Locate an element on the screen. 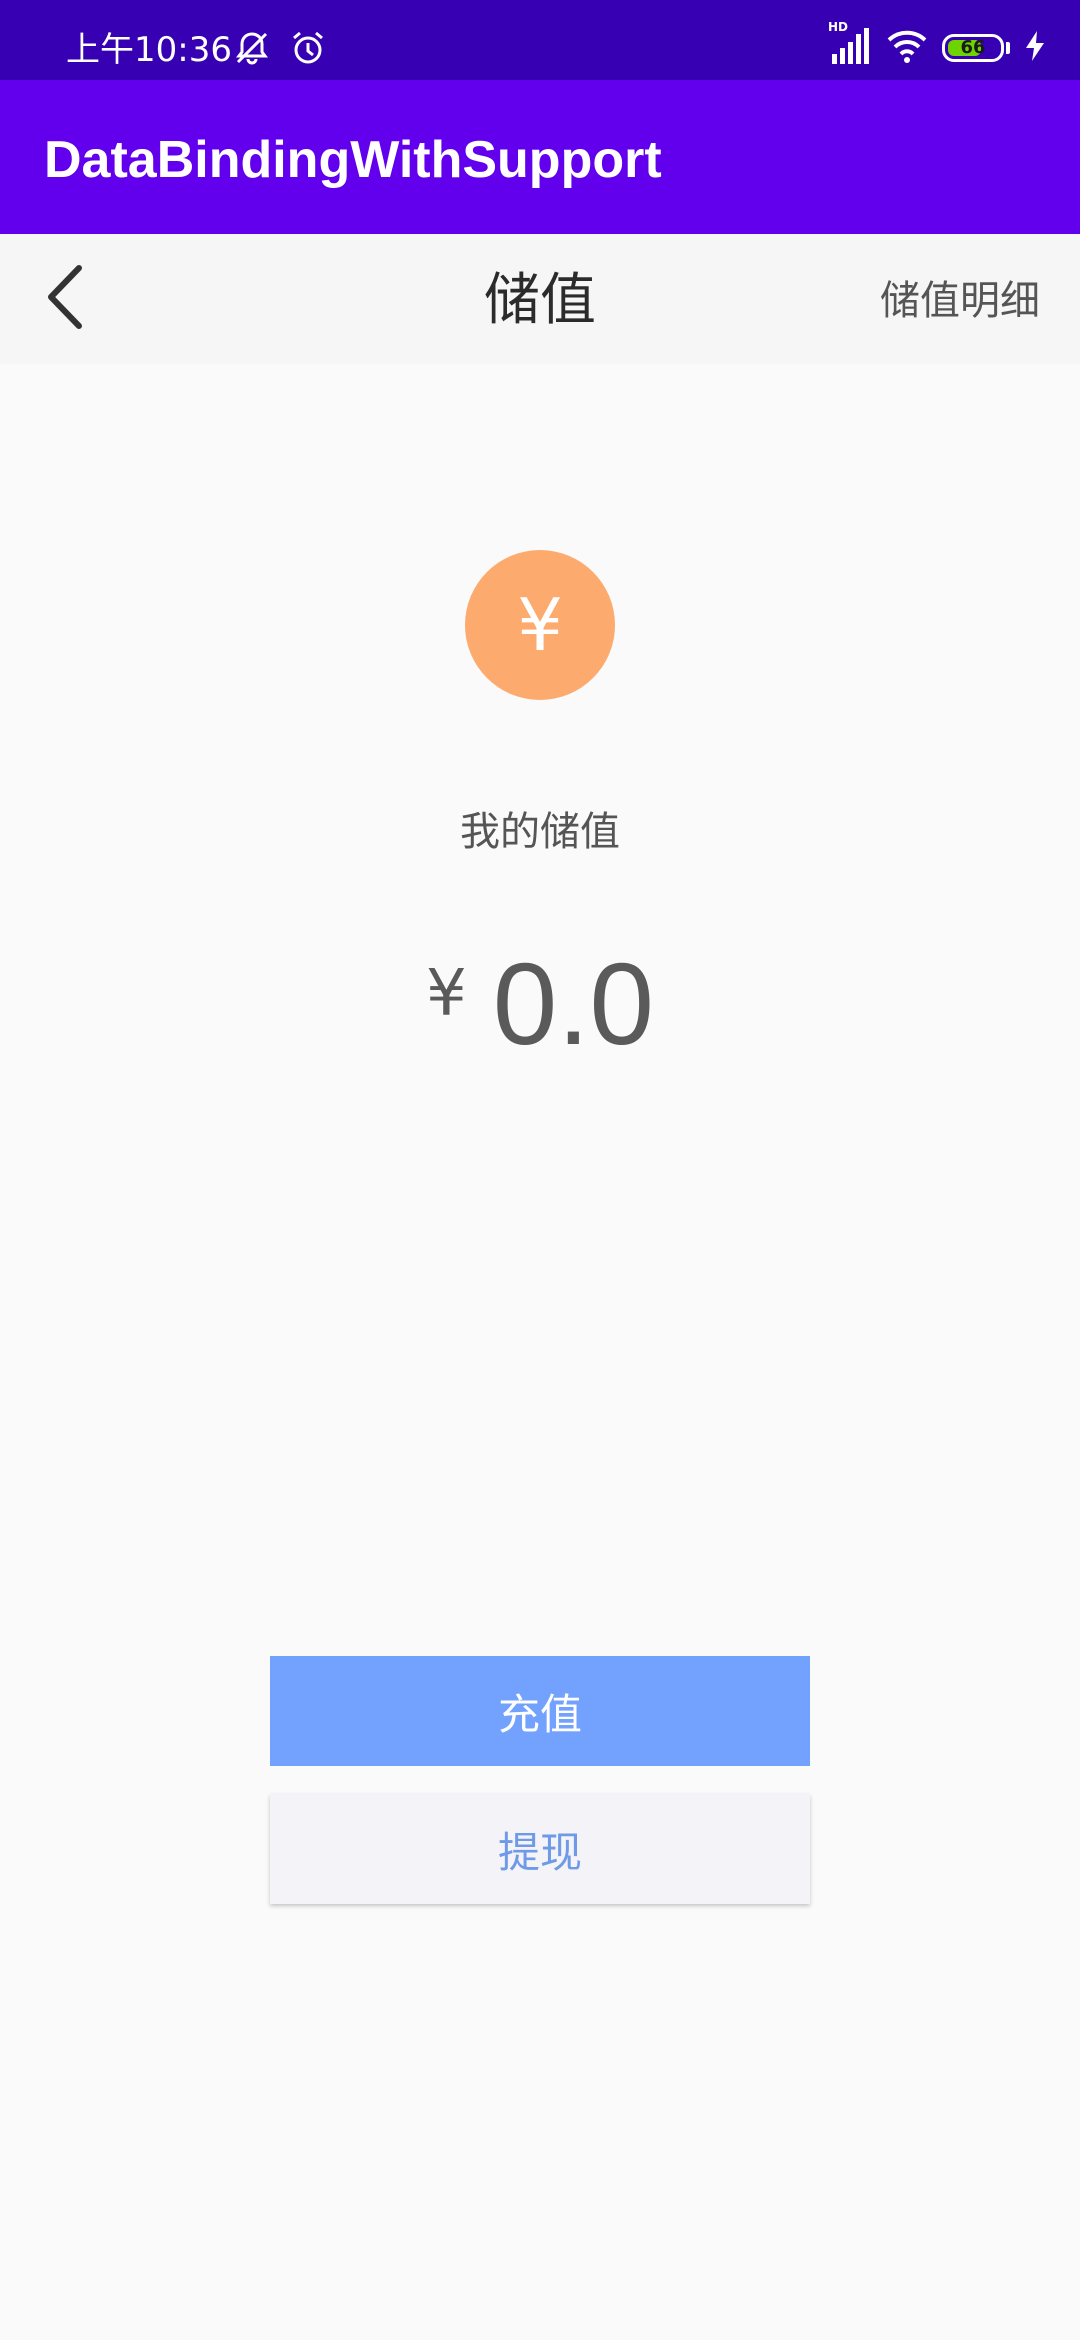  recharge-button: 充值 is located at coordinates (540, 1711).